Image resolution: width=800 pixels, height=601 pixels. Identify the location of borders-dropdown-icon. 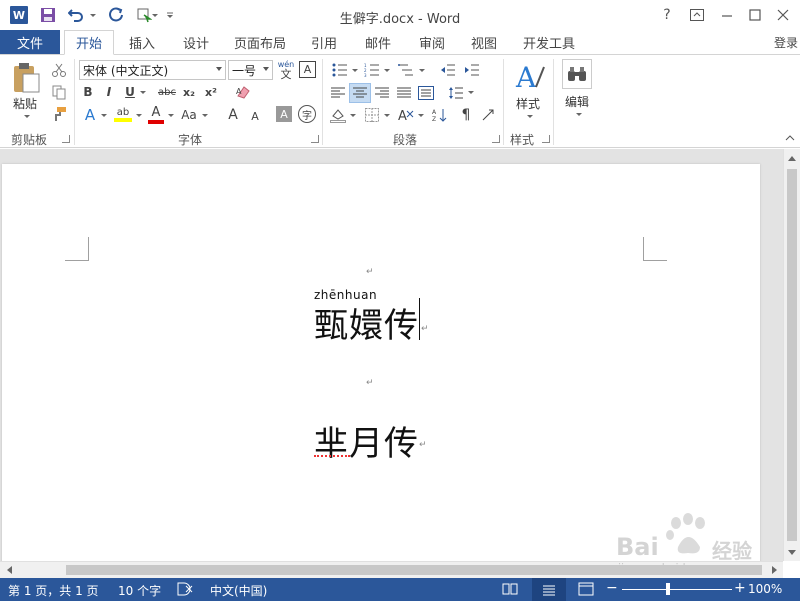
(387, 115).